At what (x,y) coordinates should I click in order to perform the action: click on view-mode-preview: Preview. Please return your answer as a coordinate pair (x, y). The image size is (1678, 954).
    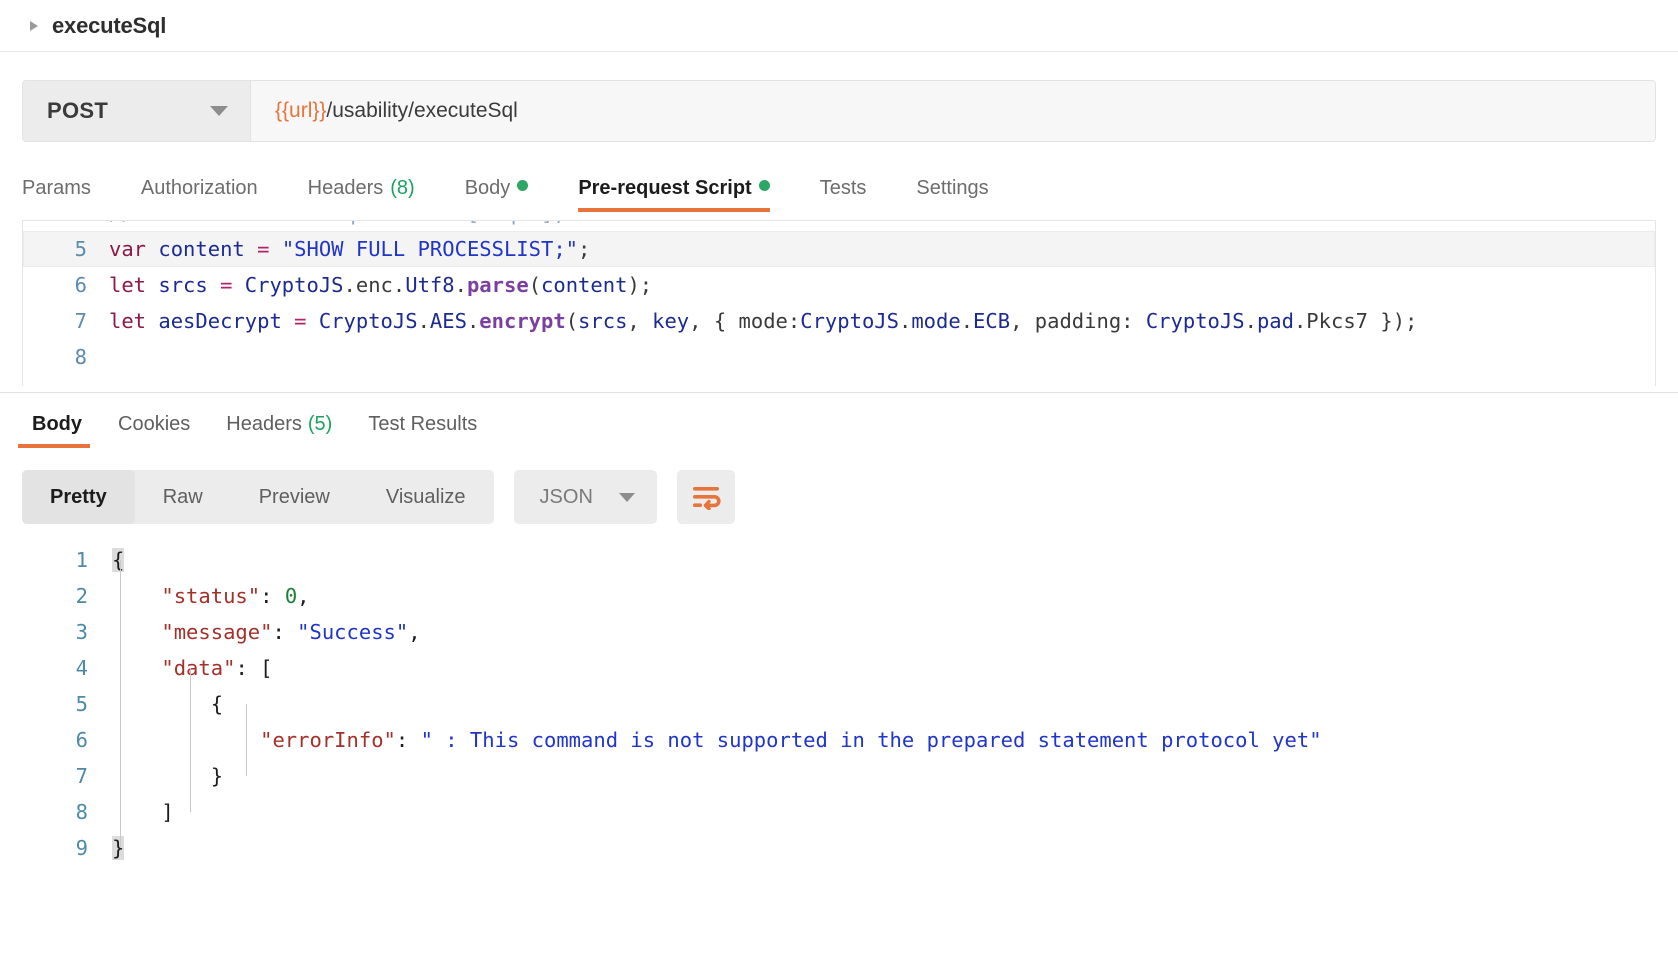
    Looking at the image, I should click on (294, 497).